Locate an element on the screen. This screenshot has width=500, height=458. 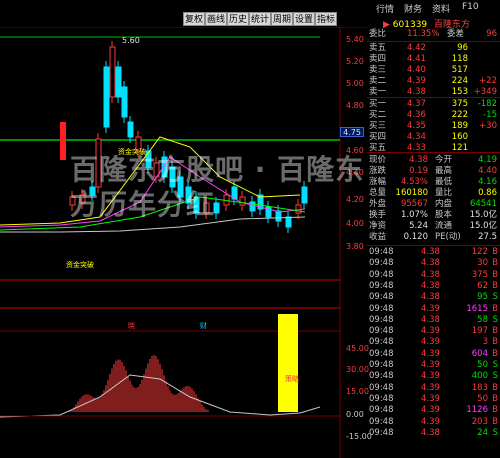
tick-row: 09:48 4.39 3 B is located at coordinates (433, 342).